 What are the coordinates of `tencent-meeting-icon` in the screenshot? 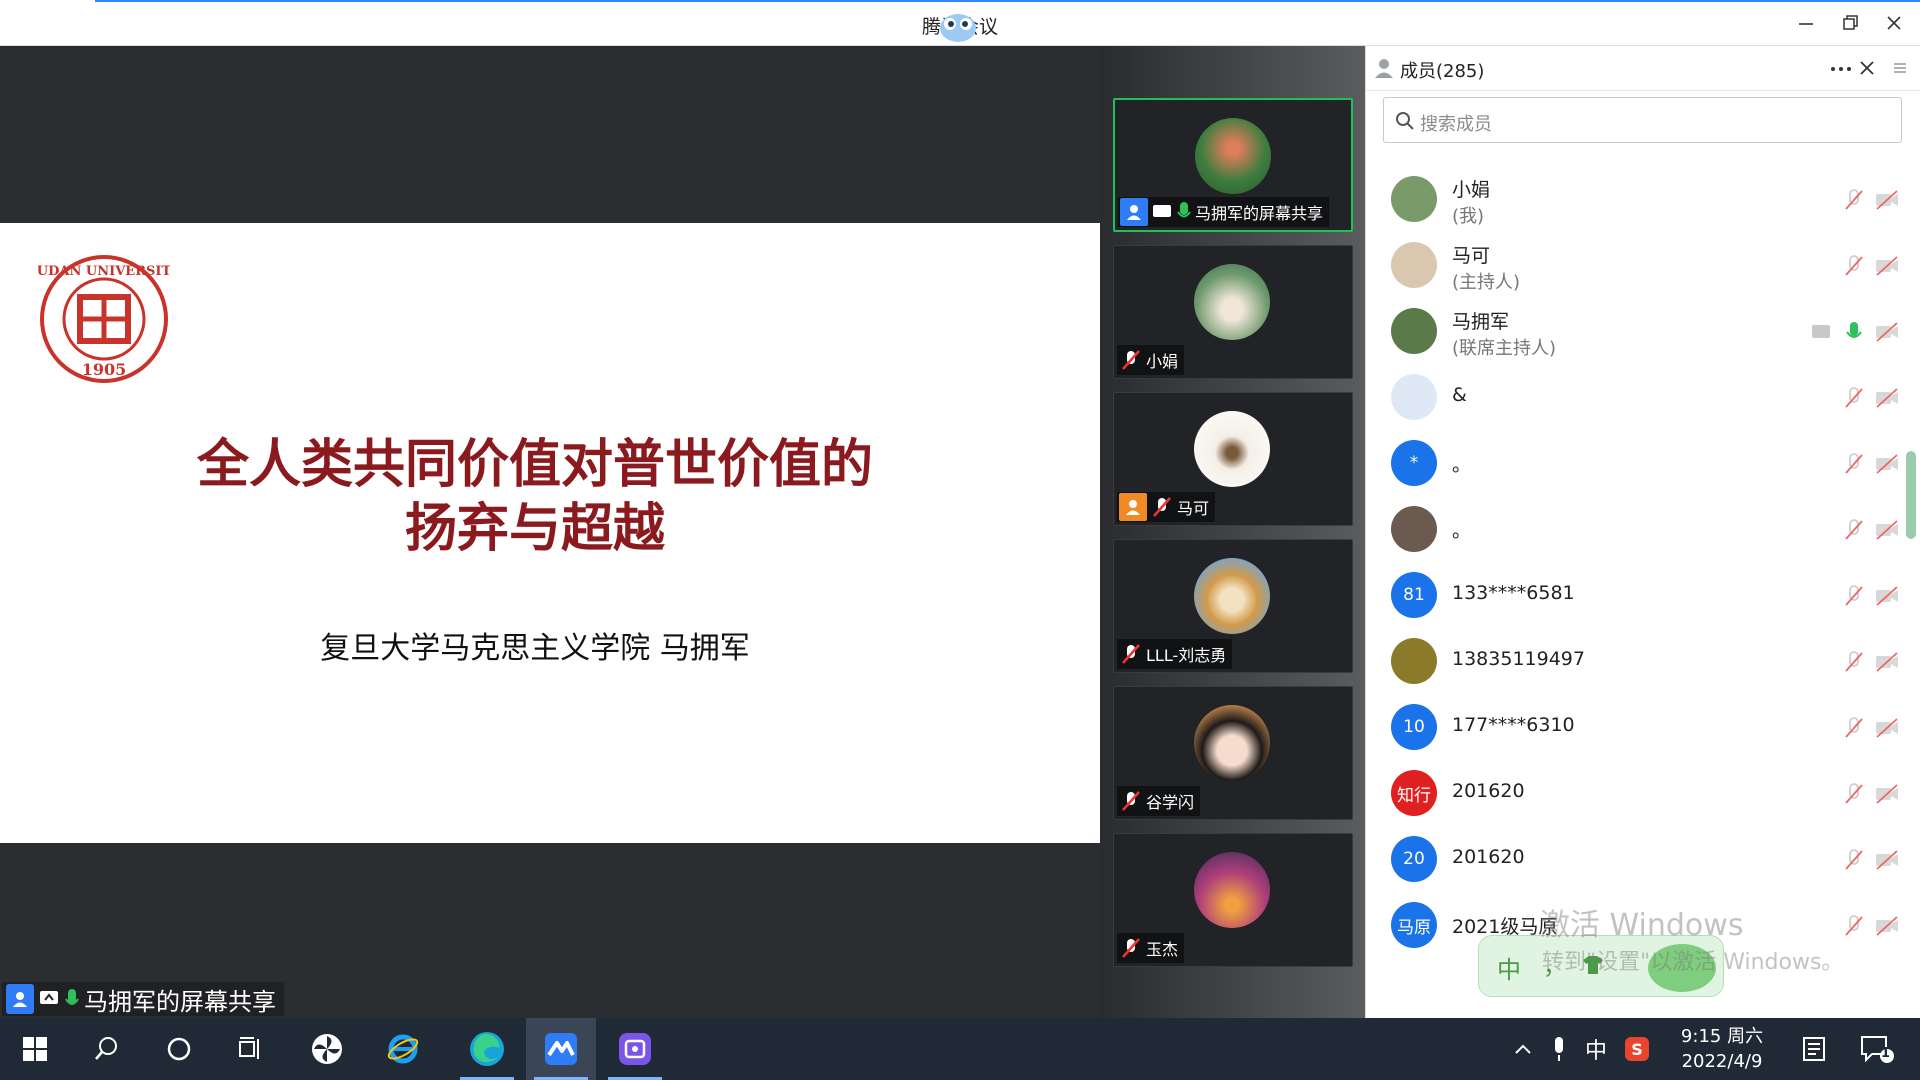 It's located at (561, 1049).